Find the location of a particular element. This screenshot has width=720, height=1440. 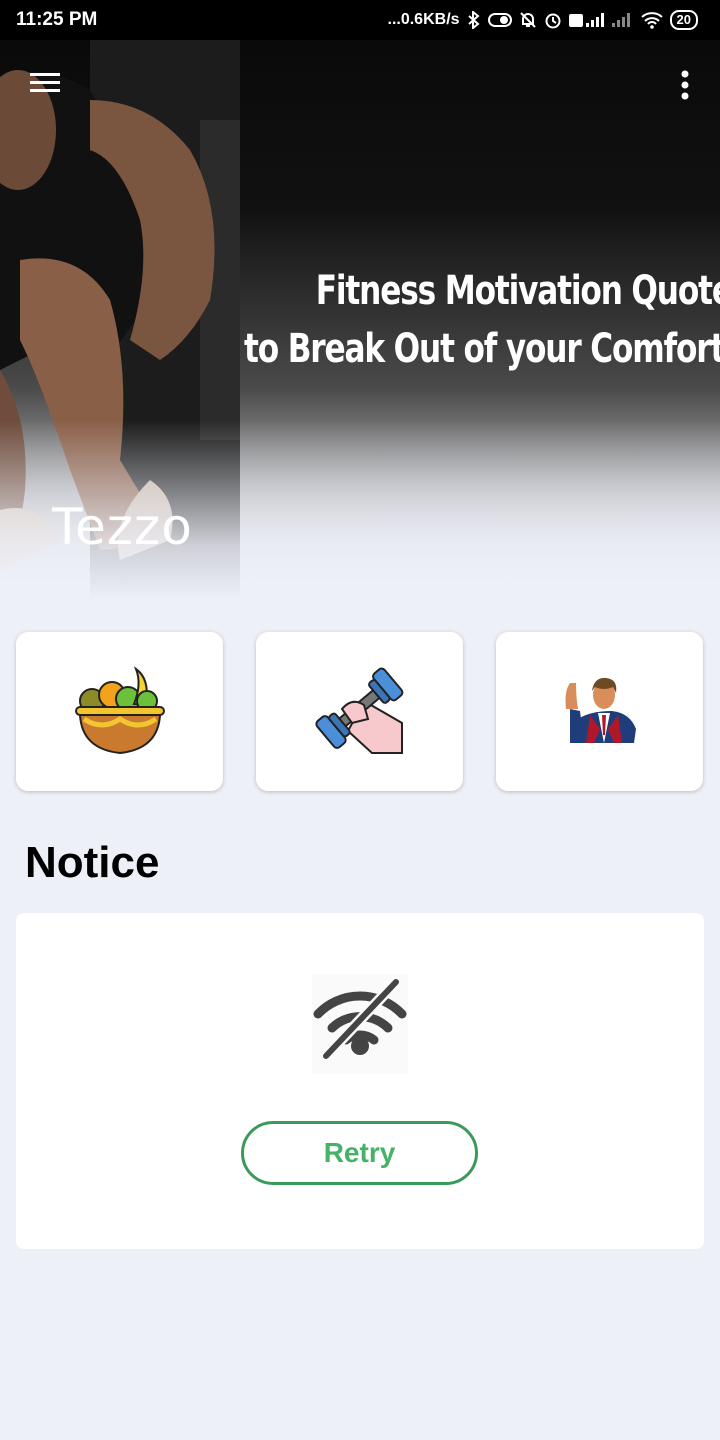

tile-diet is located at coordinates (119, 711).